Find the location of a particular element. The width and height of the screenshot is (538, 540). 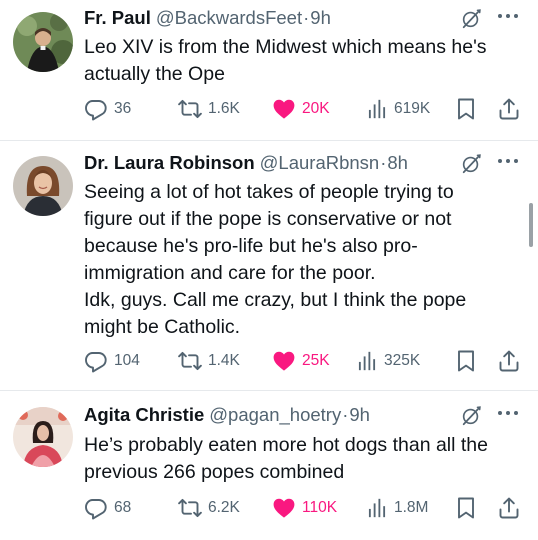

author-name: Dr. Laura Robinson is located at coordinates (169, 163).